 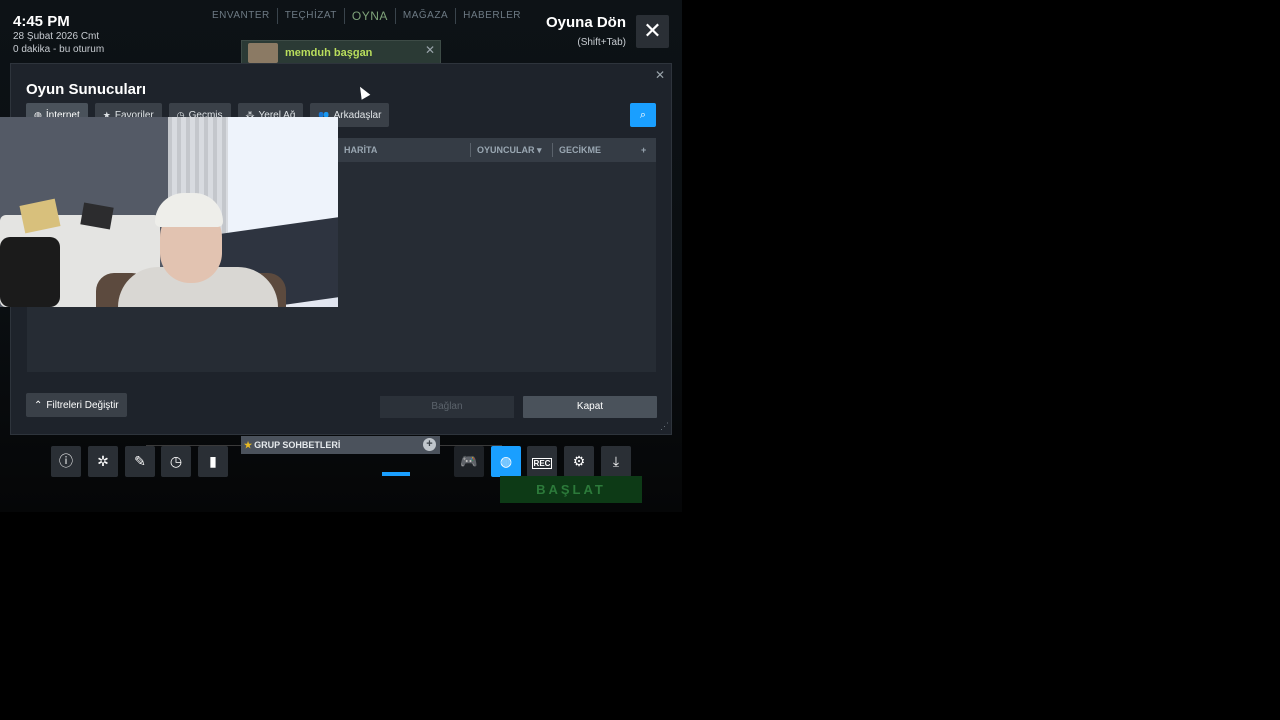 I want to click on globe-icon: ◍, so click(x=506, y=461).